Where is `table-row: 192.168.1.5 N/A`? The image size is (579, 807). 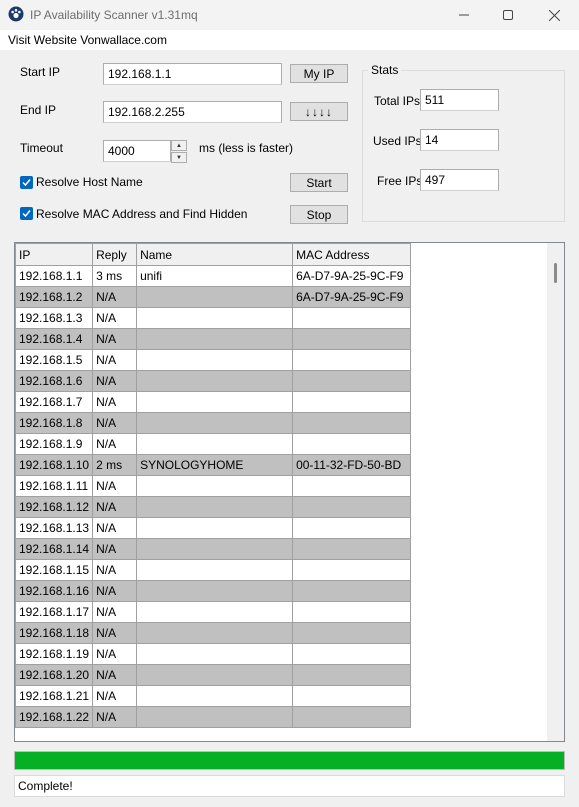
table-row: 192.168.1.5 N/A is located at coordinates (213, 360).